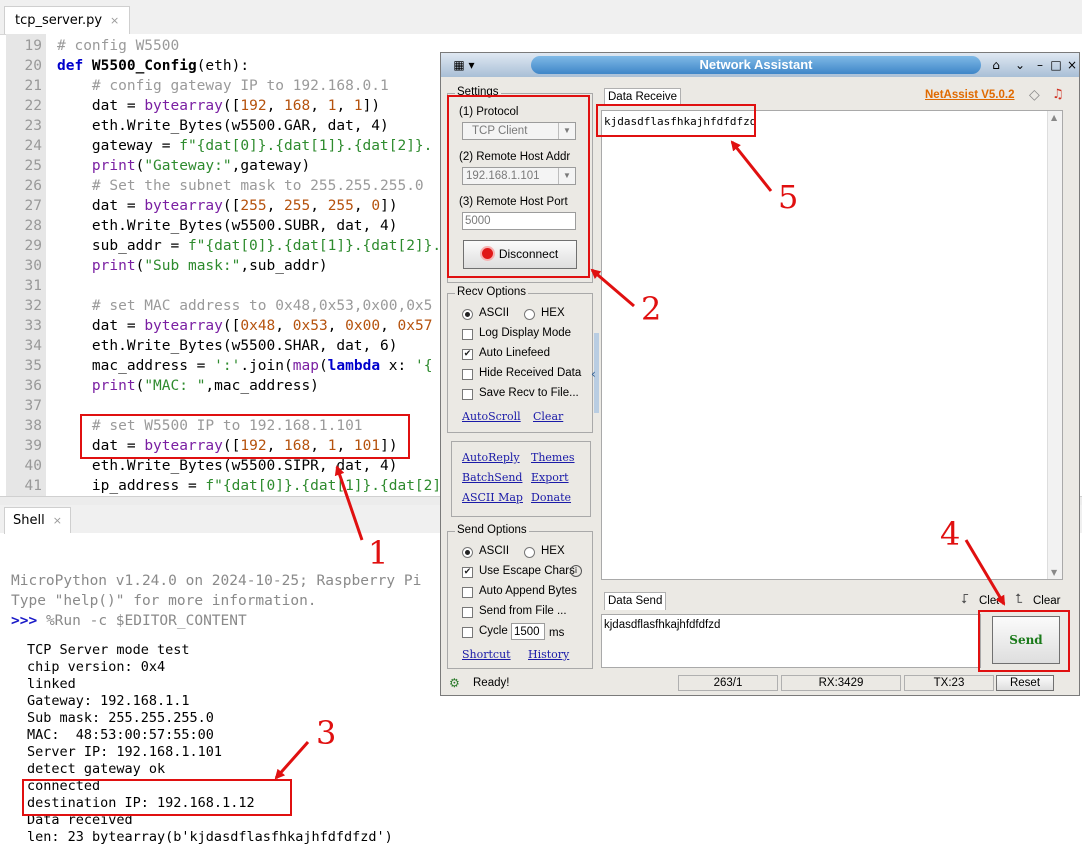  What do you see at coordinates (651, 309) in the screenshot?
I see `annotation-number-2: 2` at bounding box center [651, 309].